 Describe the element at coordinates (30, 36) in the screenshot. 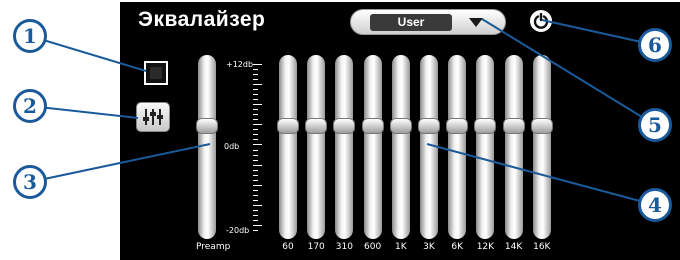

I see `callout-1: 1` at that location.